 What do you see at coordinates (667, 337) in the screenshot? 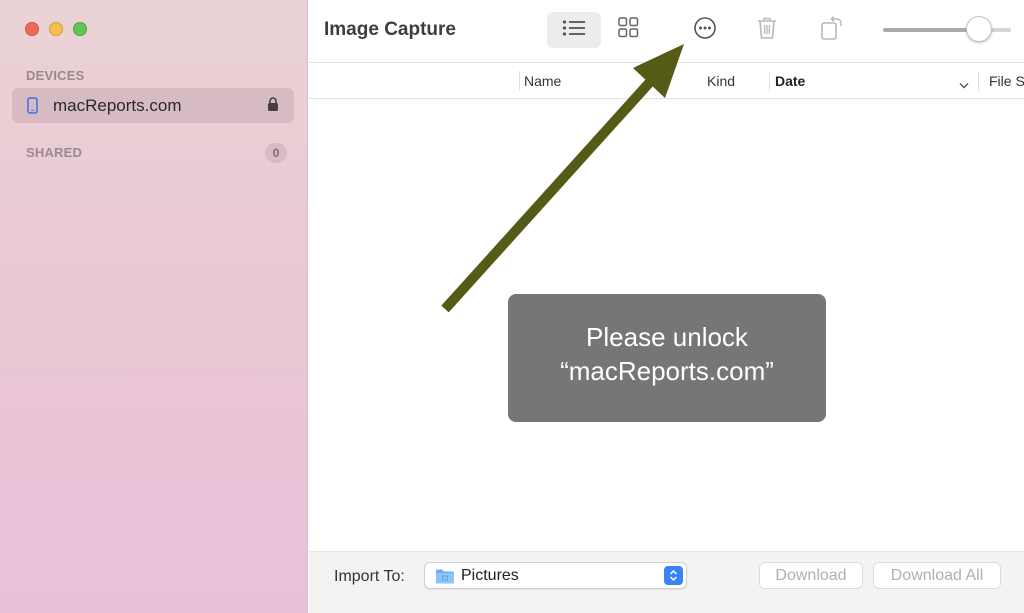
I see `notice-line-1: Please unlock` at bounding box center [667, 337].